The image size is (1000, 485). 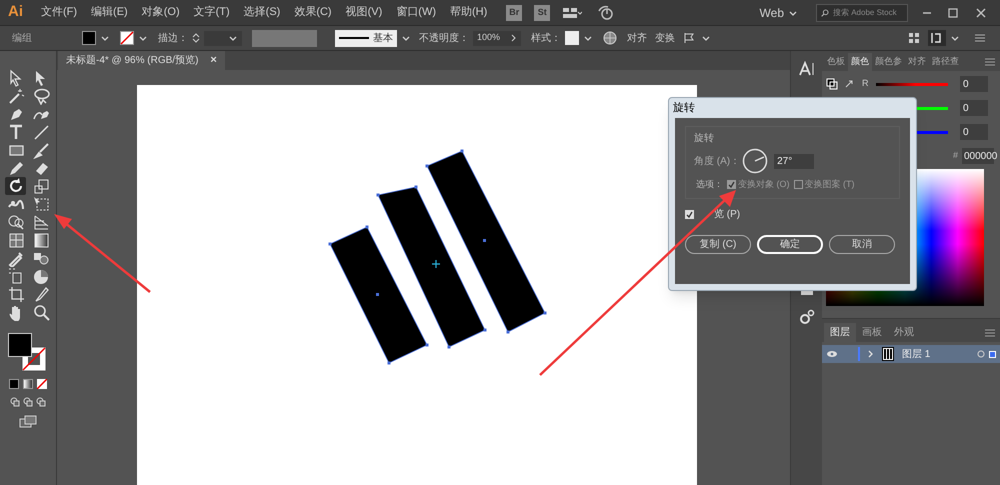 What do you see at coordinates (383, 39) in the screenshot?
I see `stroke-profile-value: 基本` at bounding box center [383, 39].